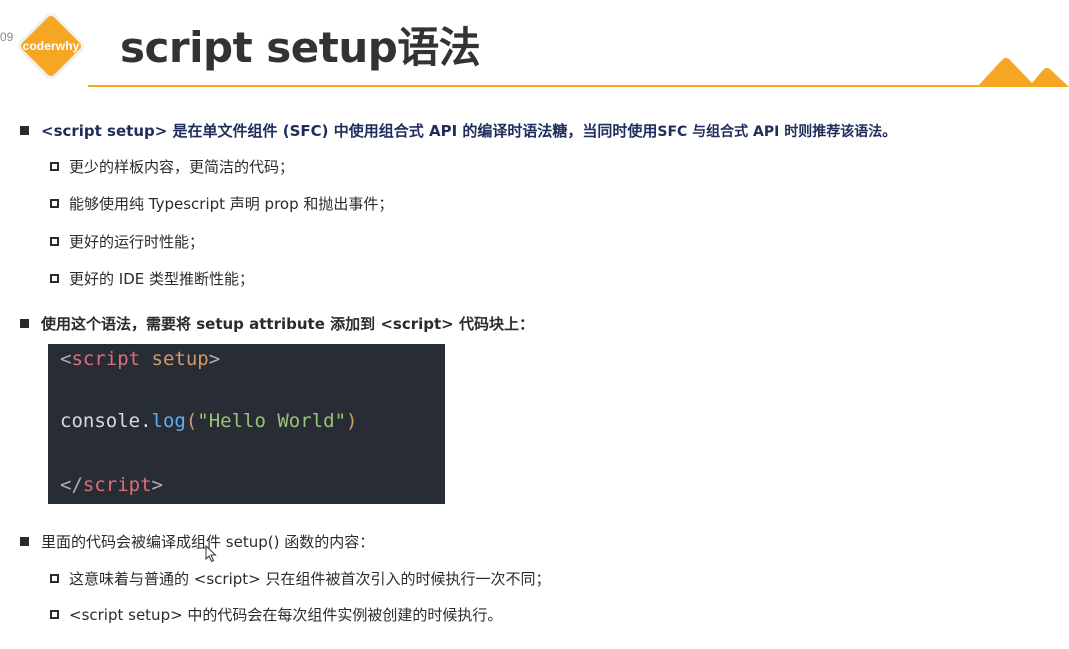  I want to click on sub-bullet-text: 更好的运行时性能；, so click(137, 242).